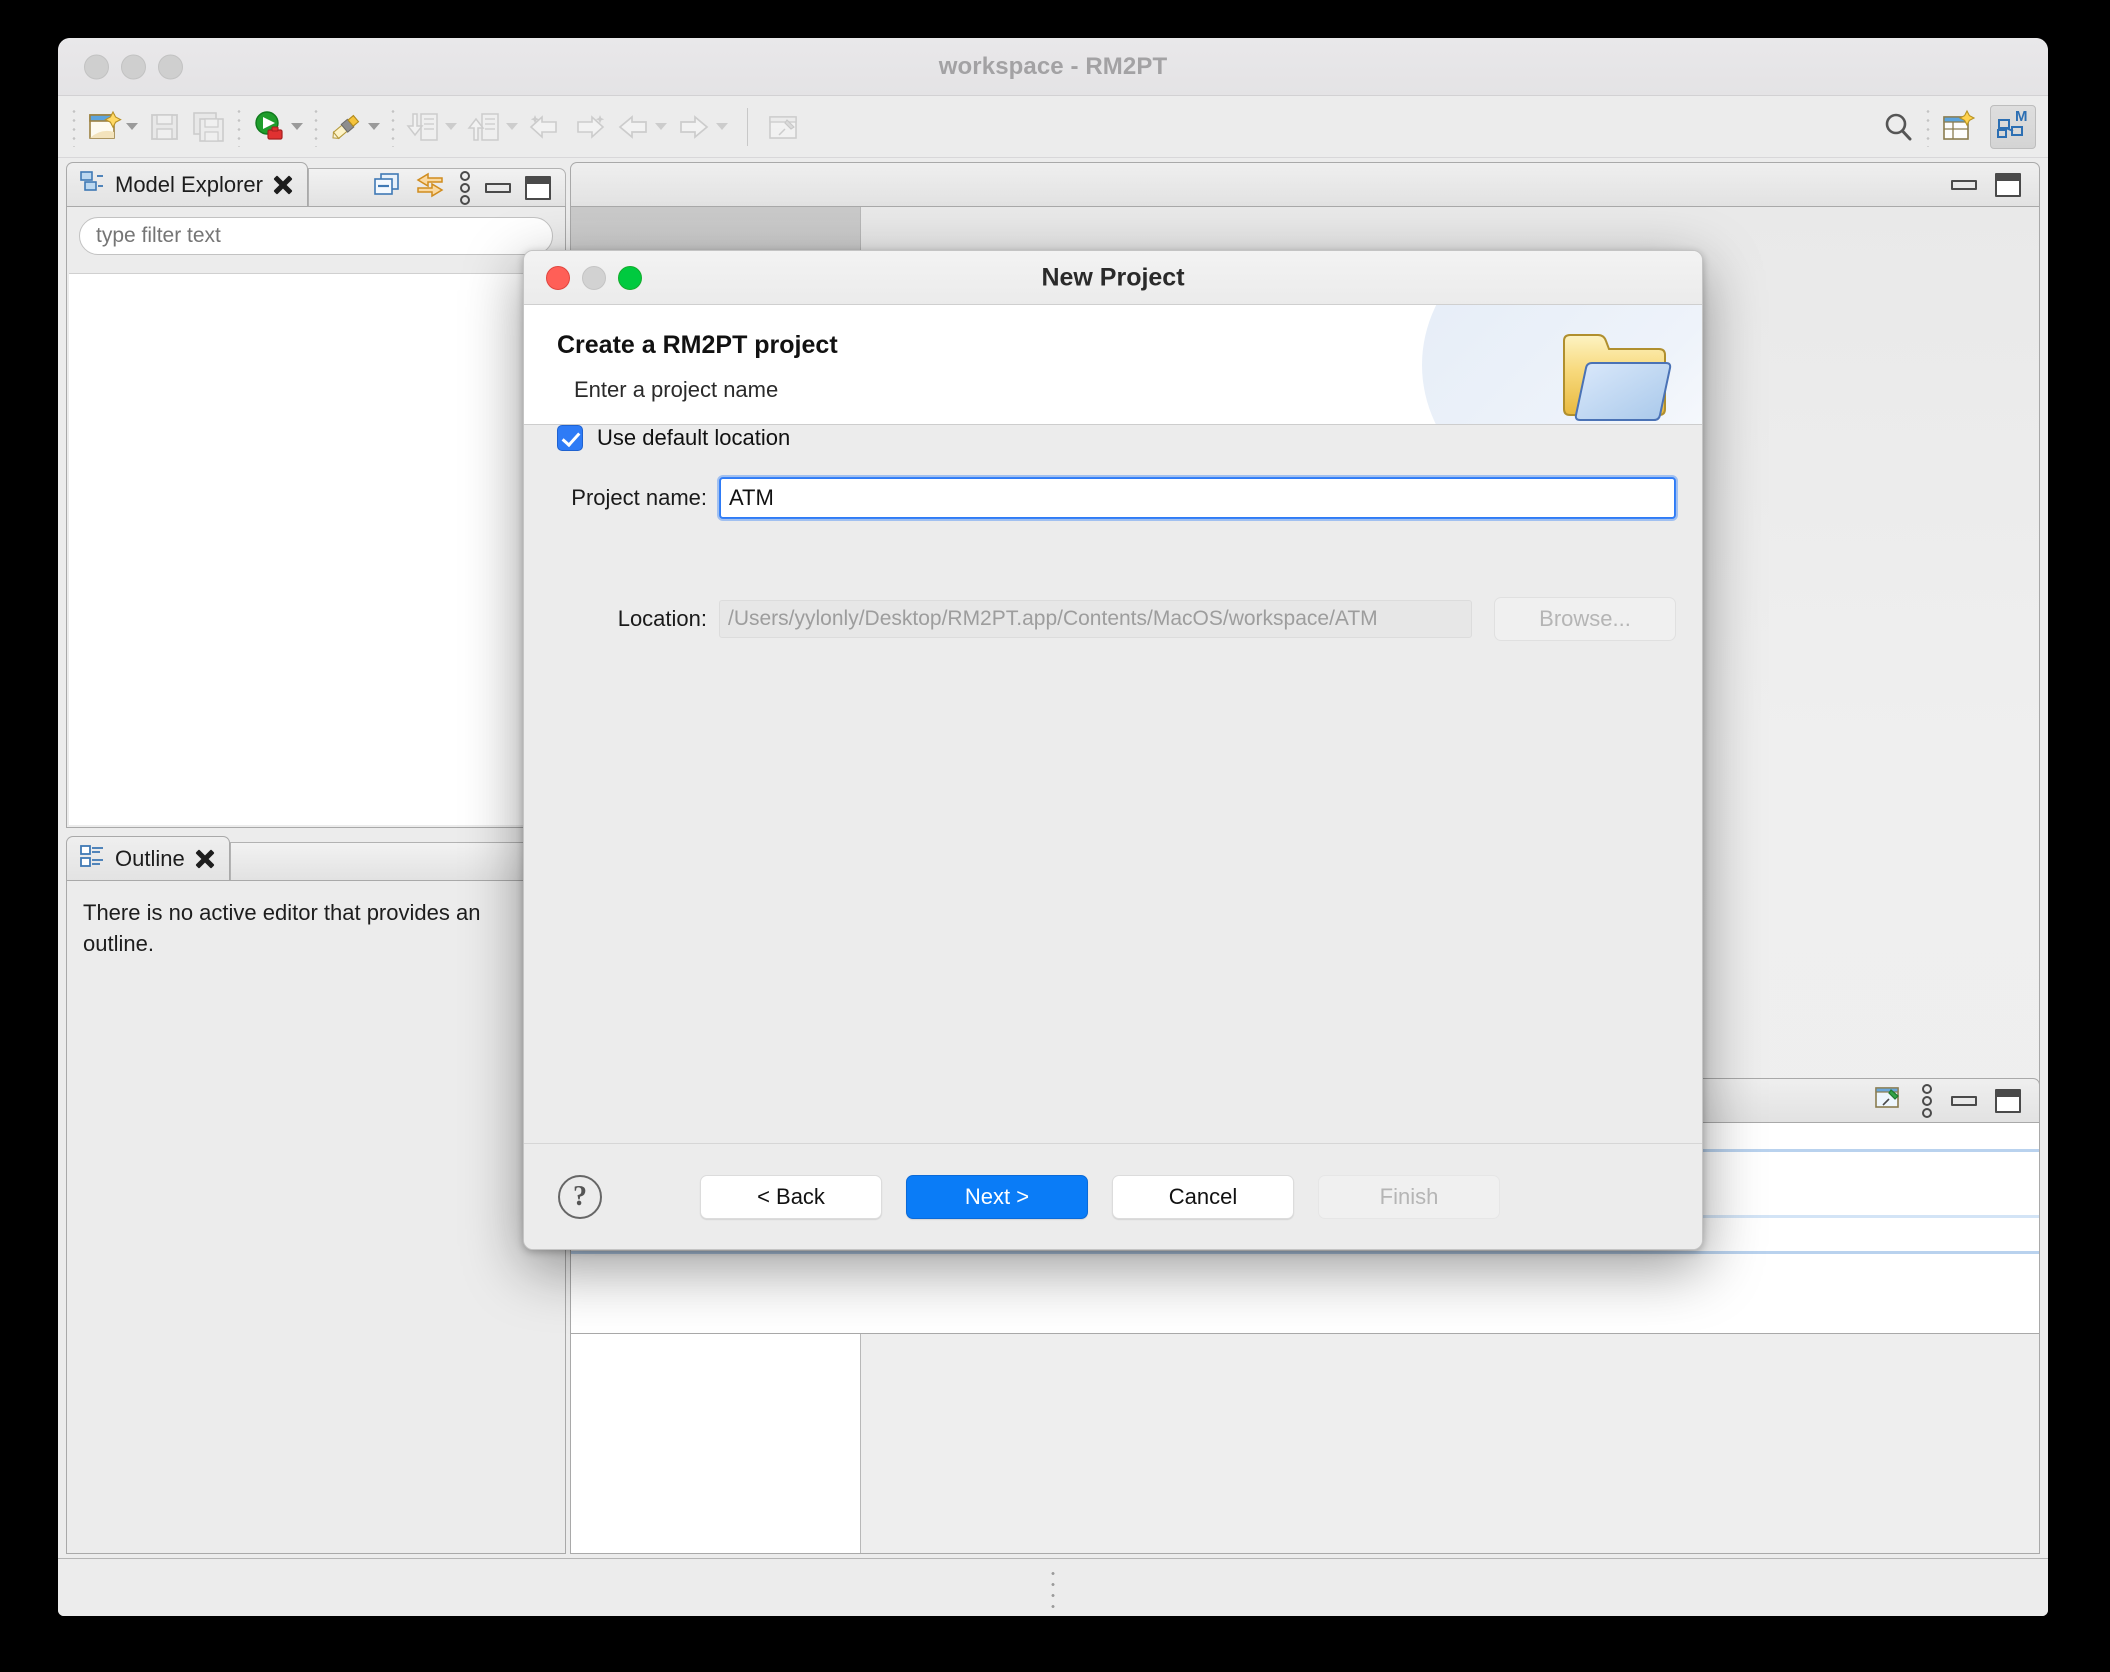  I want to click on tab-outline-label: Outline, so click(150, 858).